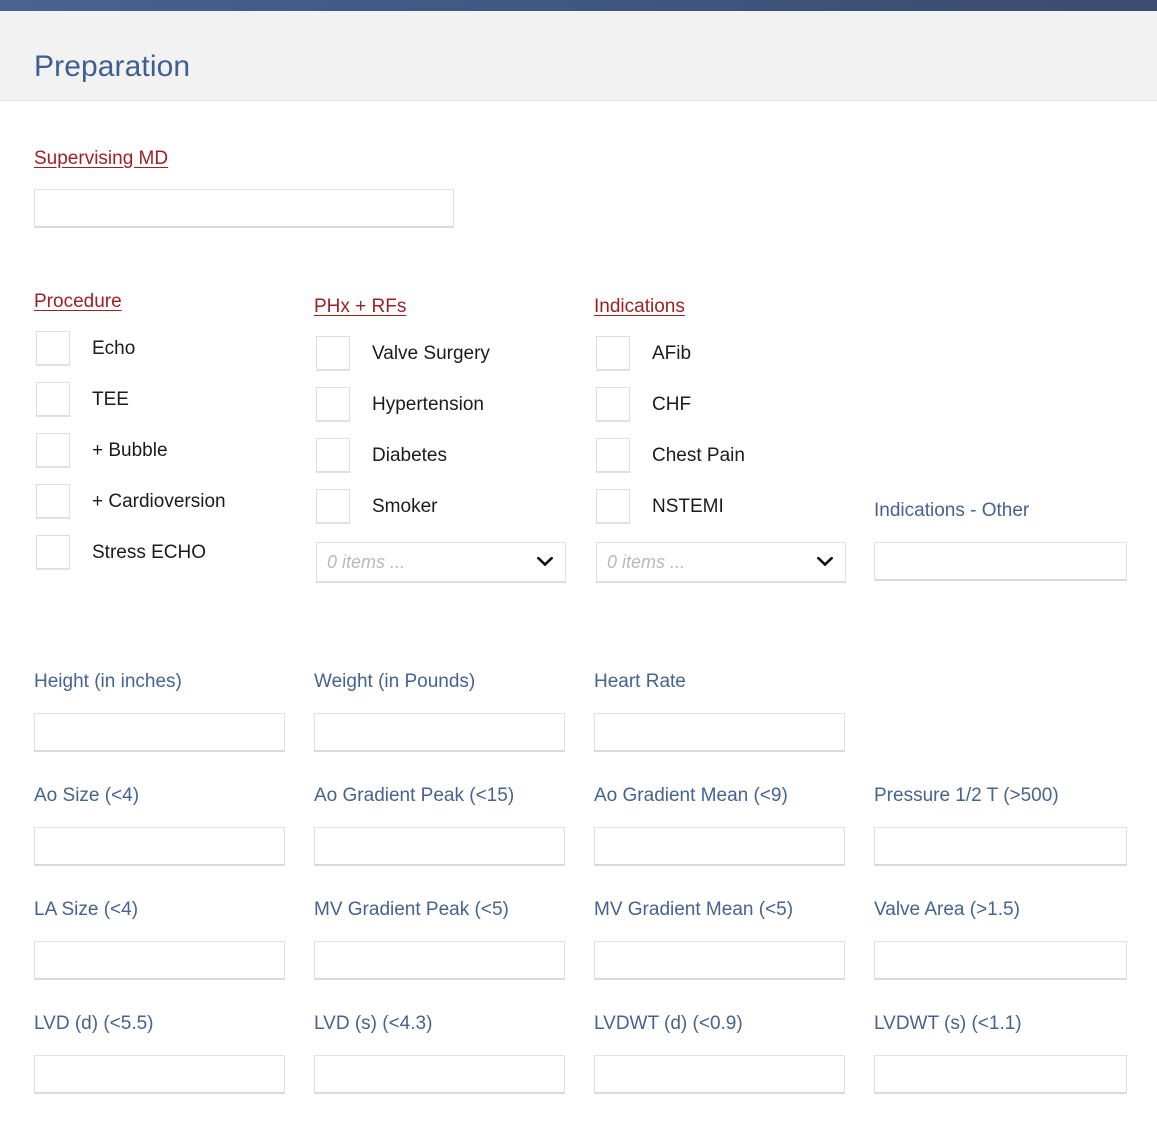 The width and height of the screenshot is (1157, 1125). What do you see at coordinates (688, 506) in the screenshot?
I see `checkbox-label: NSTEMI` at bounding box center [688, 506].